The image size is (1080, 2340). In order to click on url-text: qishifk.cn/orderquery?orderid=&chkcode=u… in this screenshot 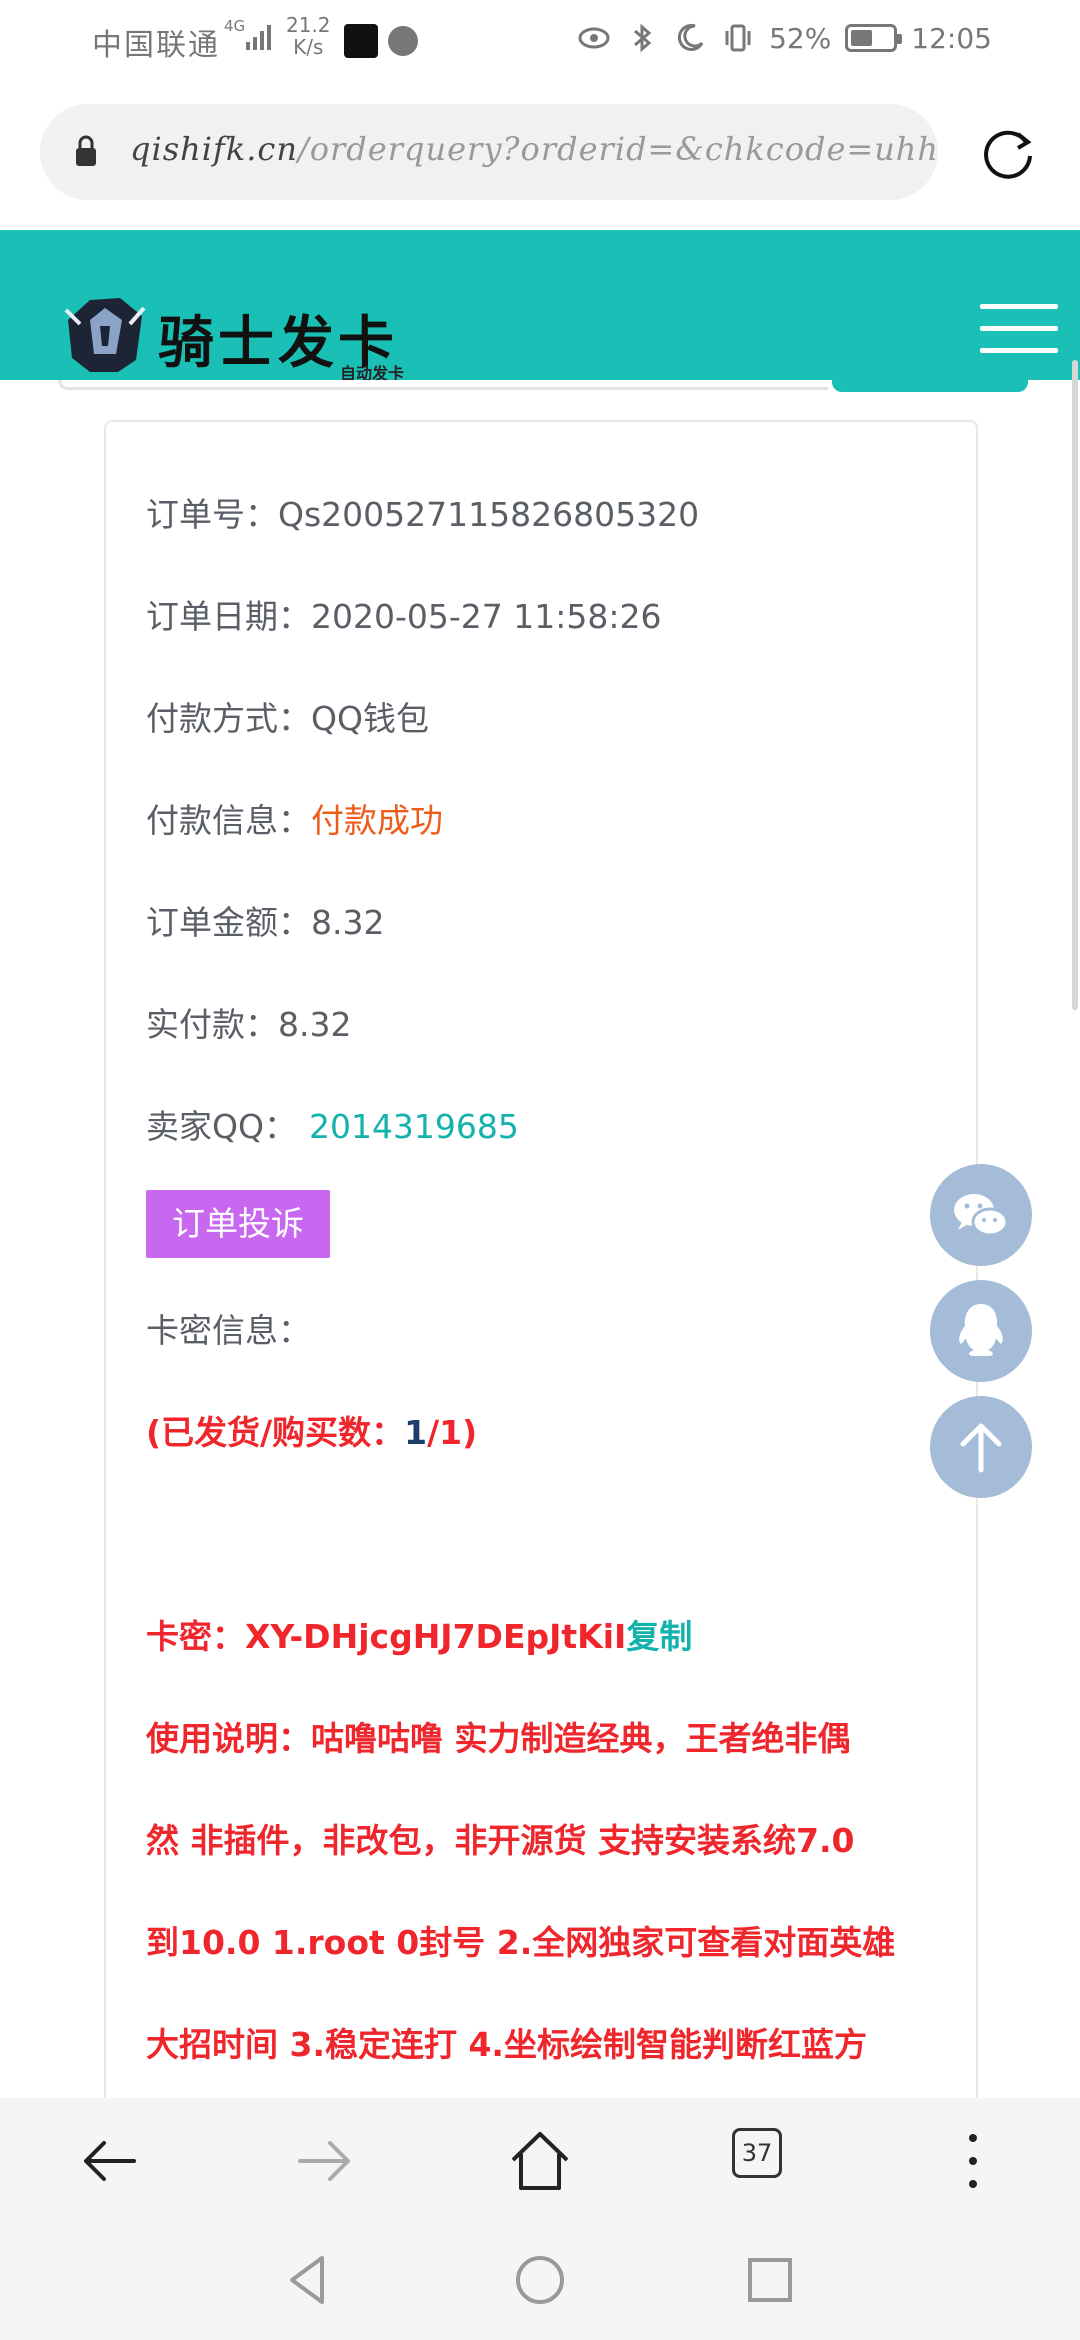, I will do `click(534, 149)`.